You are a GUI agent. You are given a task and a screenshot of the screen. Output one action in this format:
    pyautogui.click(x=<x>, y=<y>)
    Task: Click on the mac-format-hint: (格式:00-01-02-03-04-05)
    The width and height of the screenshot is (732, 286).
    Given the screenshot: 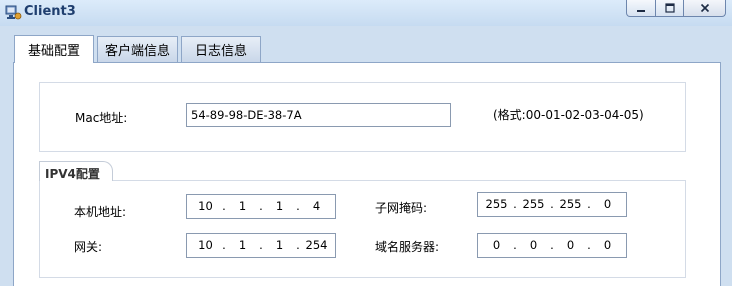 What is the action you would take?
    pyautogui.click(x=568, y=115)
    